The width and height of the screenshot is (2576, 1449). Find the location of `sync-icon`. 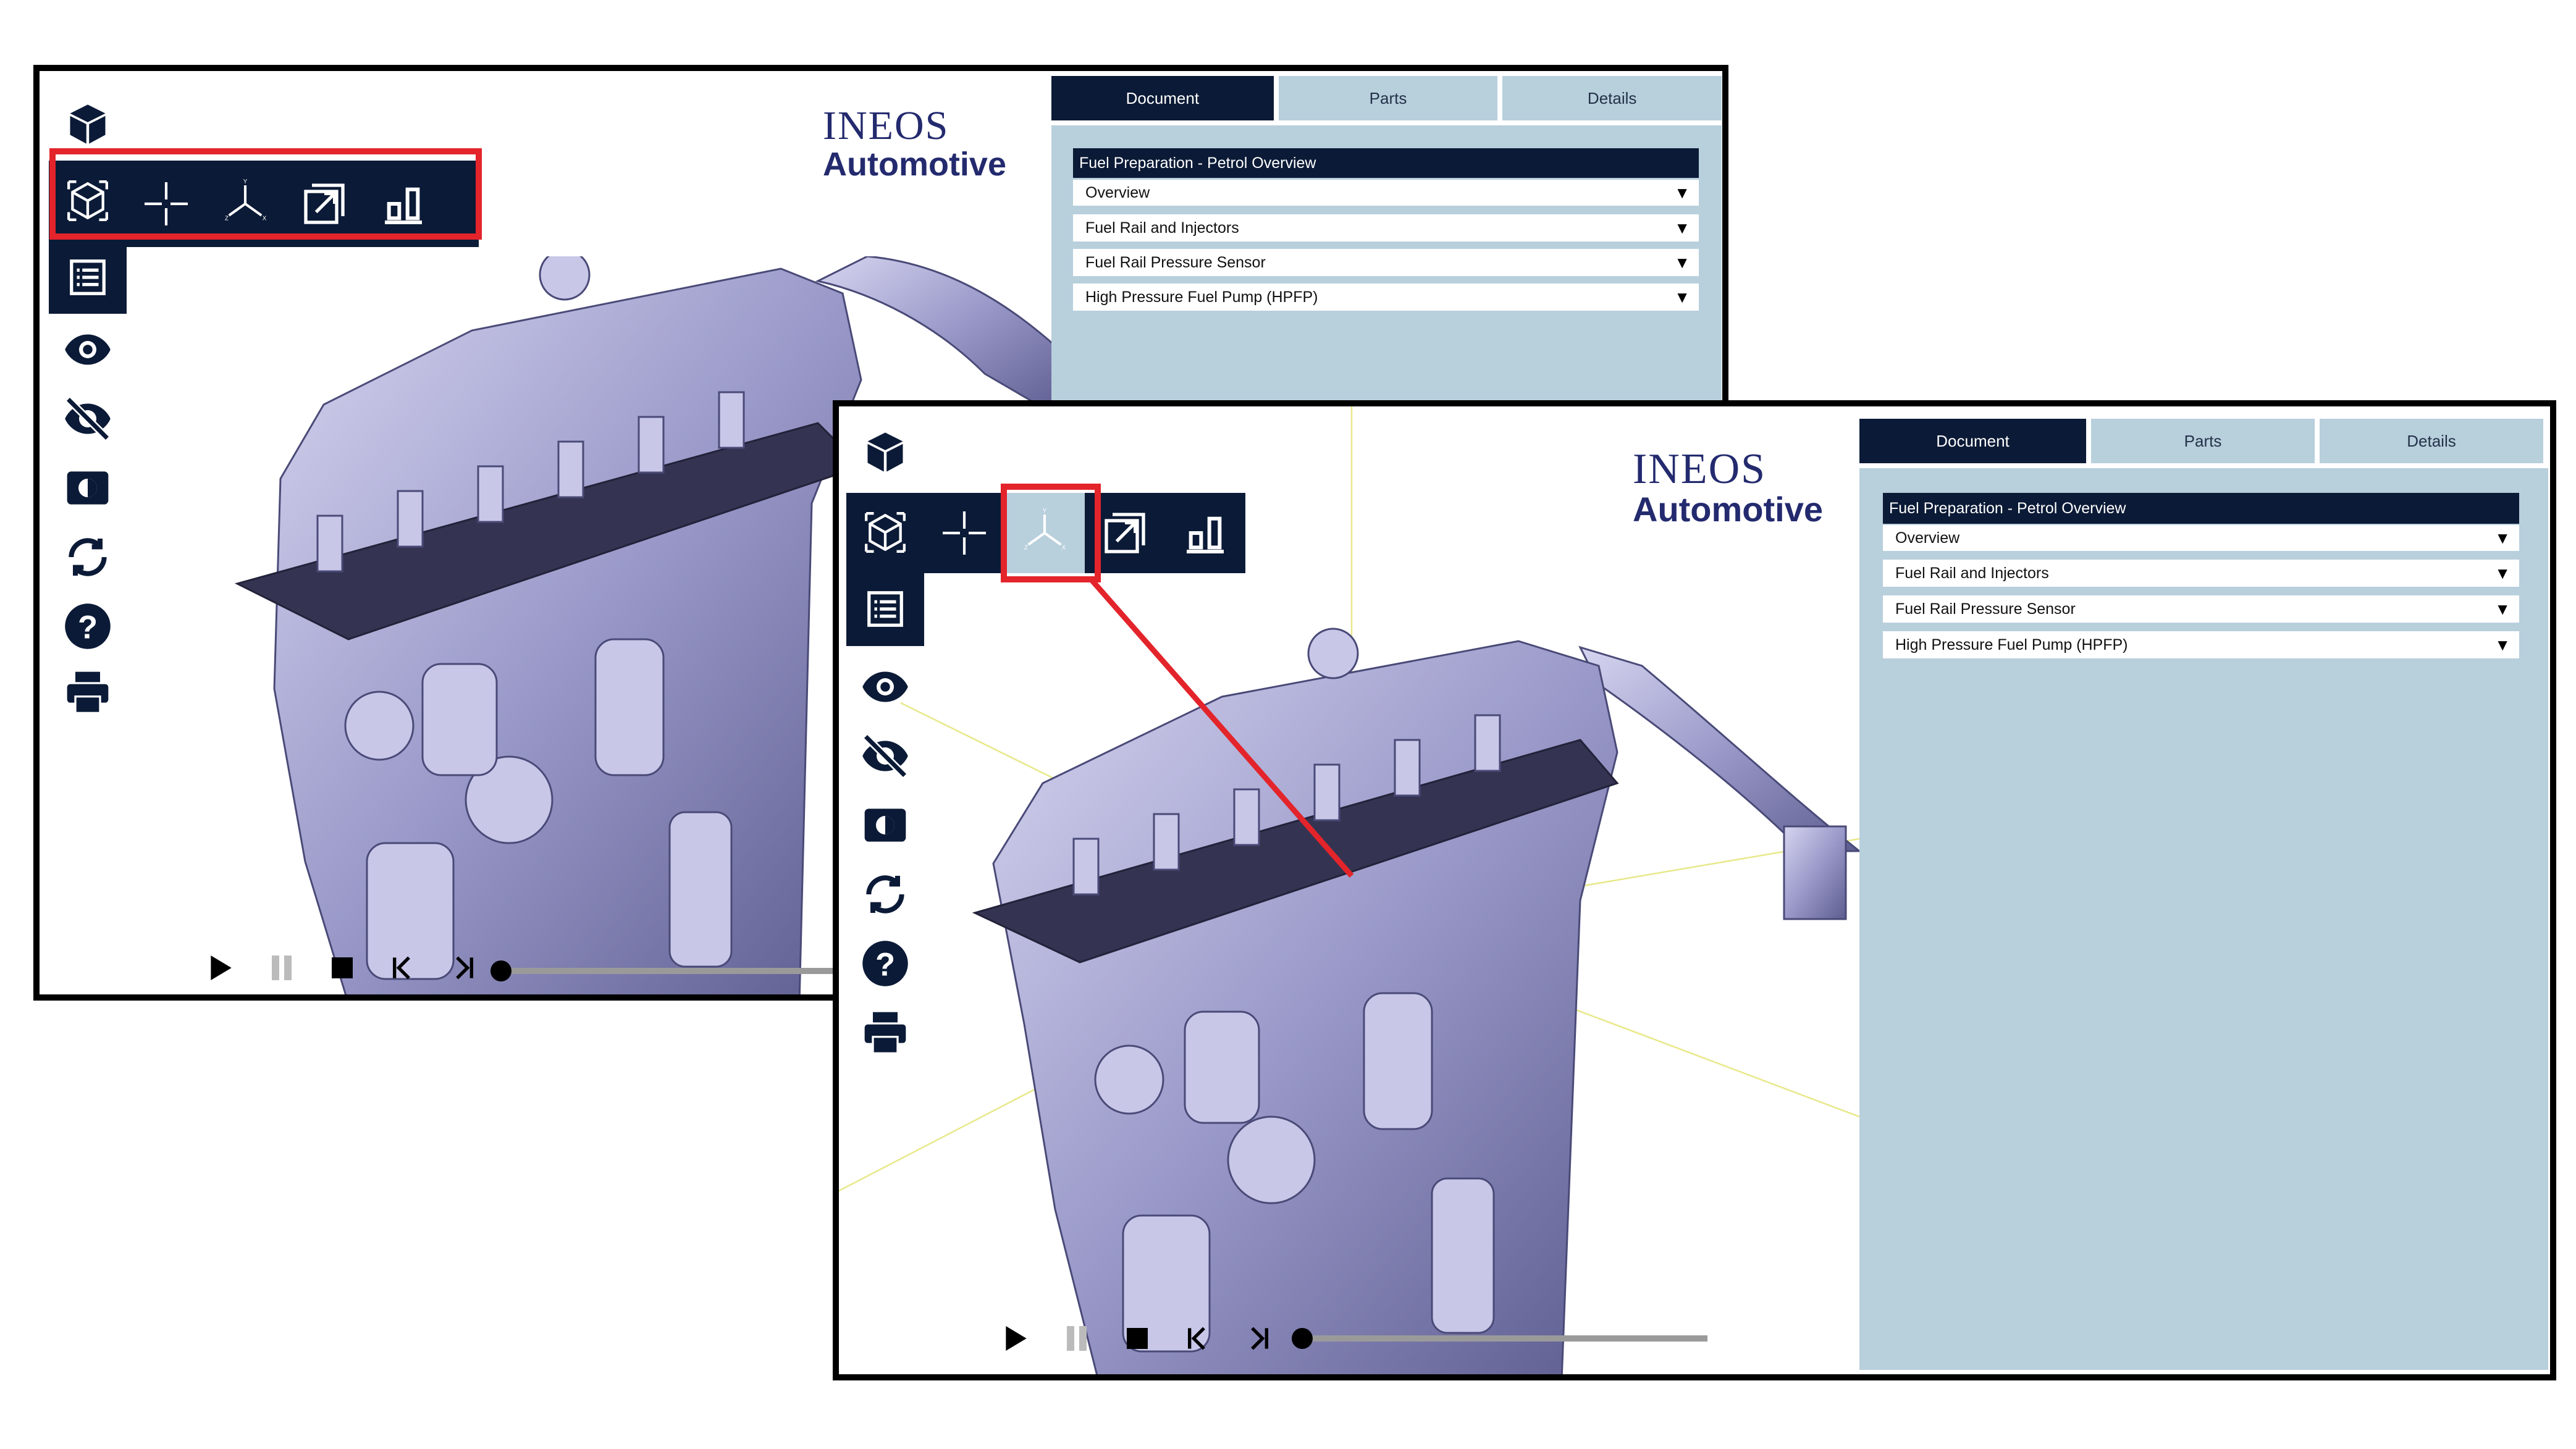

sync-icon is located at coordinates (88, 557).